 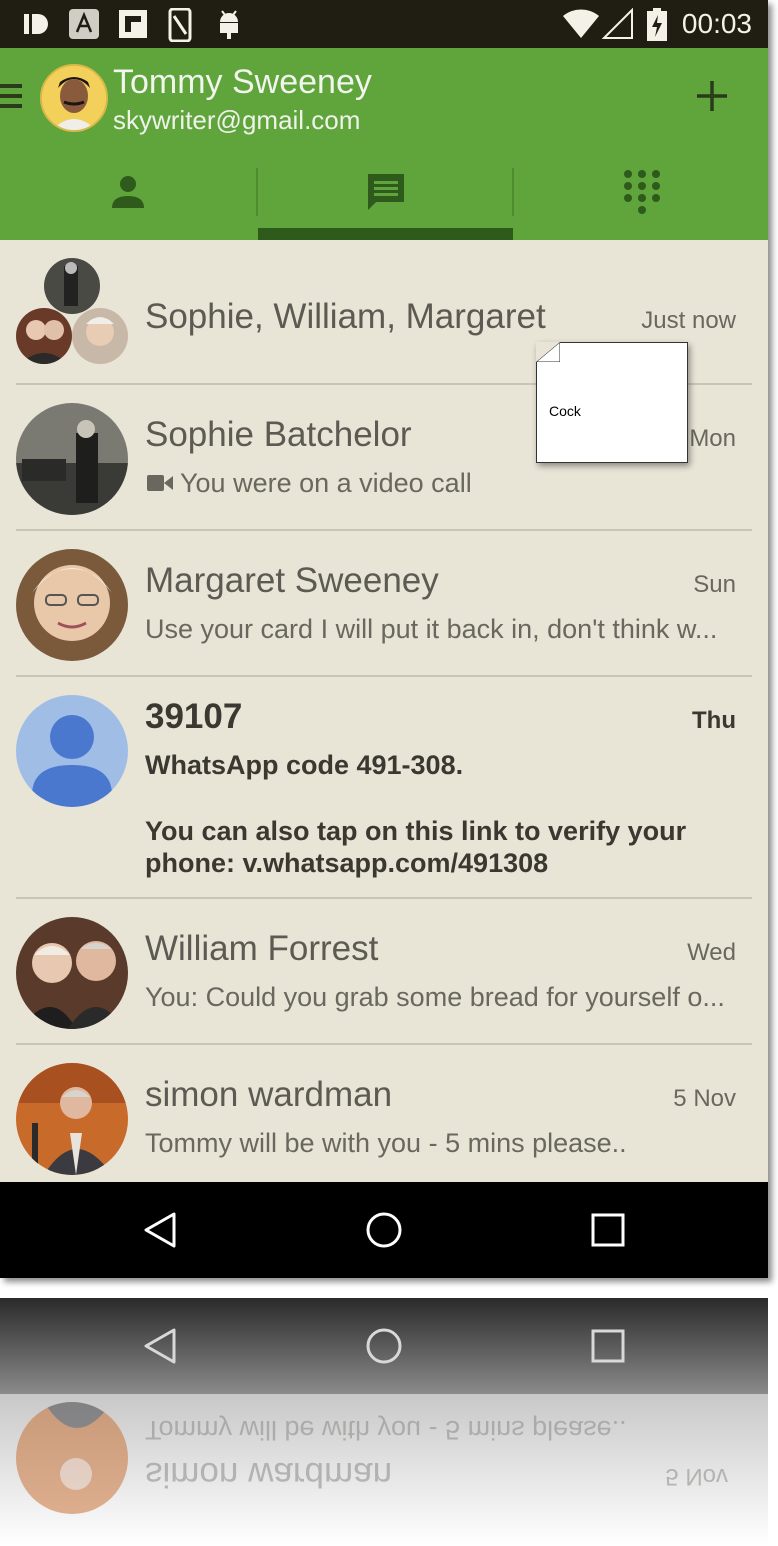 I want to click on conversation-name: 39107, so click(x=194, y=716).